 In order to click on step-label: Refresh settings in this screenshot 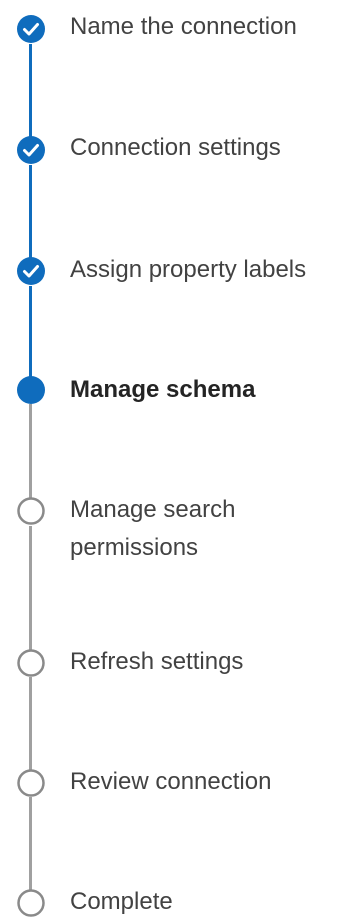, I will do `click(157, 661)`.